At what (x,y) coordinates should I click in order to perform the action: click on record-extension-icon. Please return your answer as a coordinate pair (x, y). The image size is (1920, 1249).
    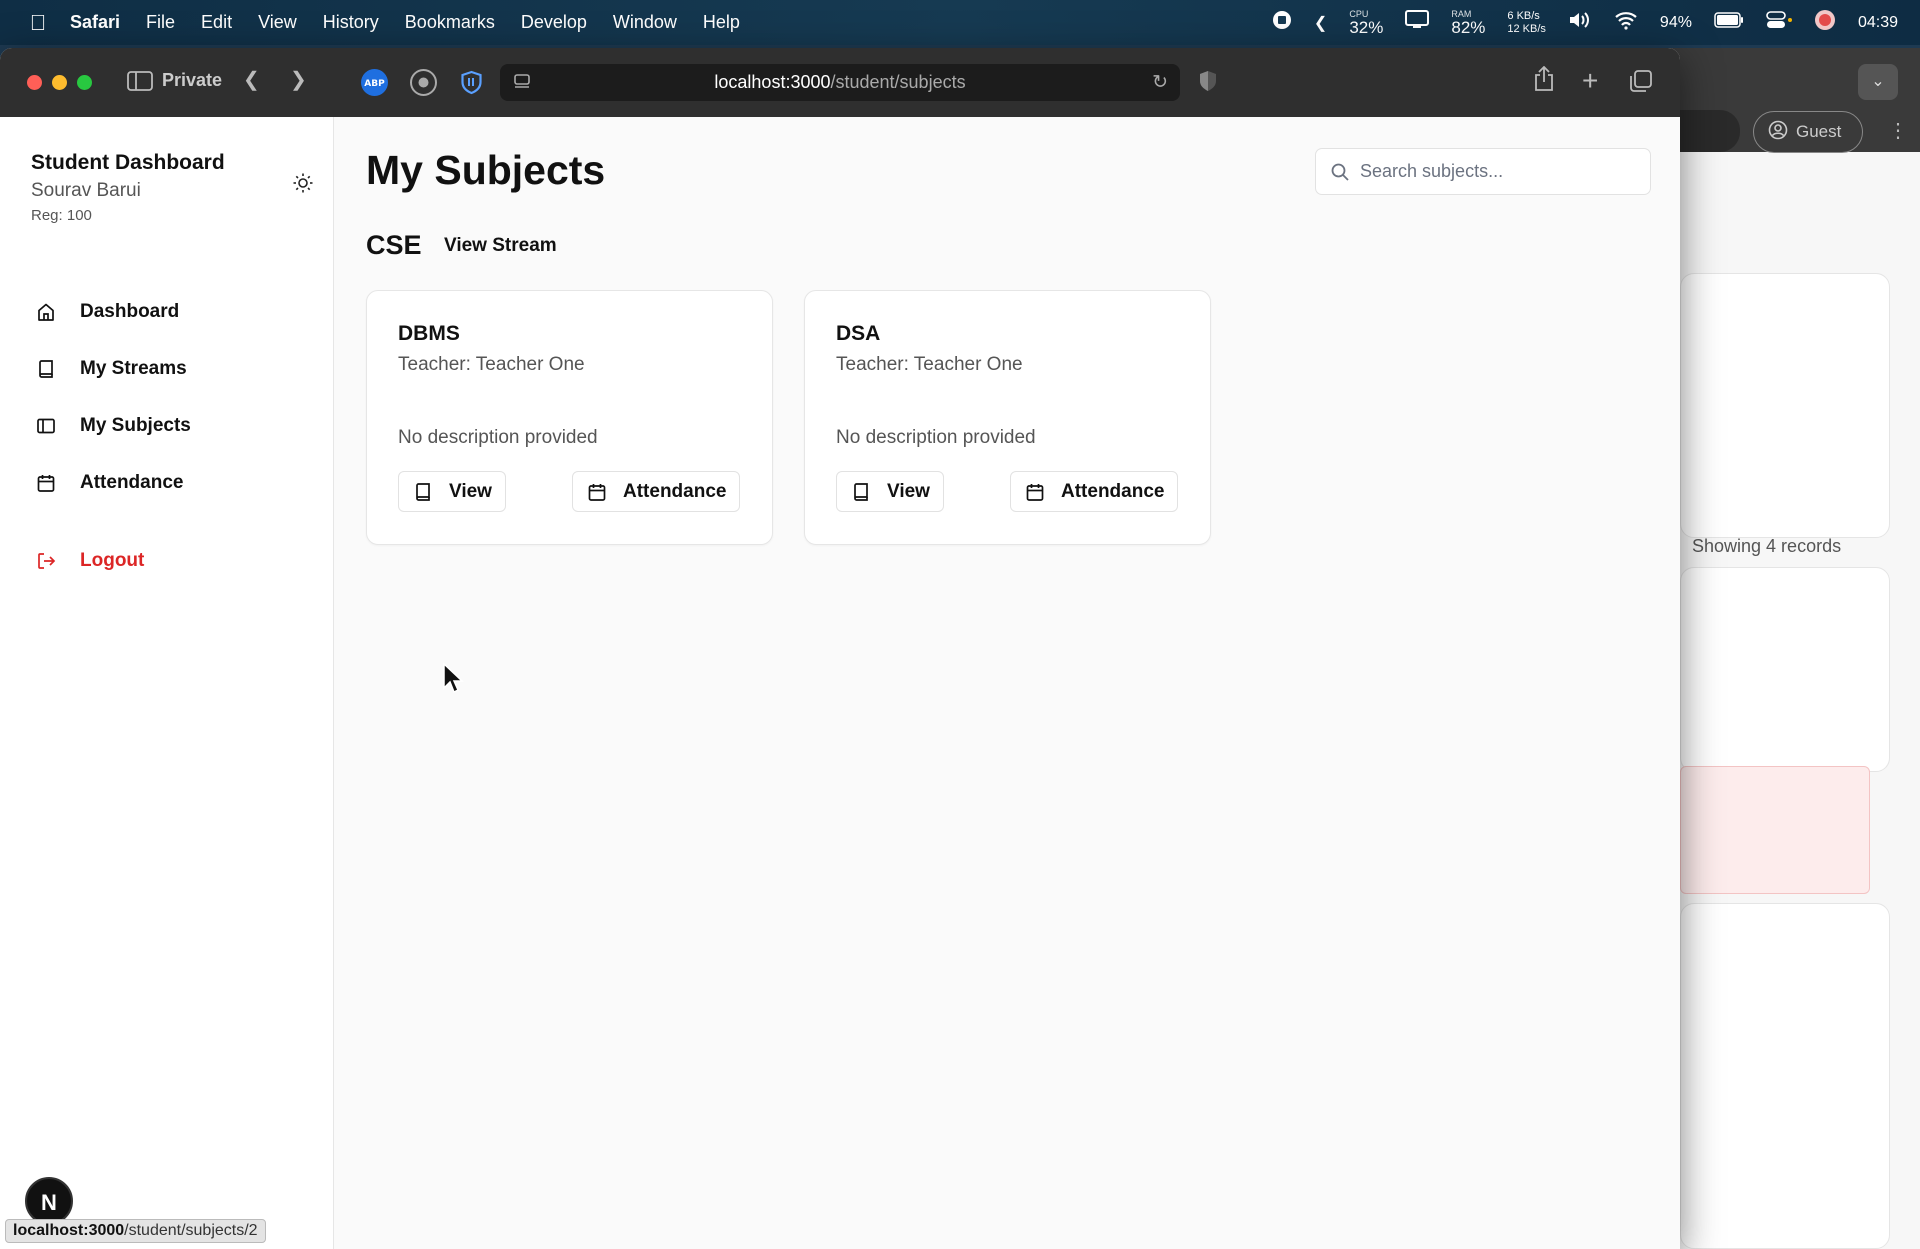
    Looking at the image, I should click on (423, 82).